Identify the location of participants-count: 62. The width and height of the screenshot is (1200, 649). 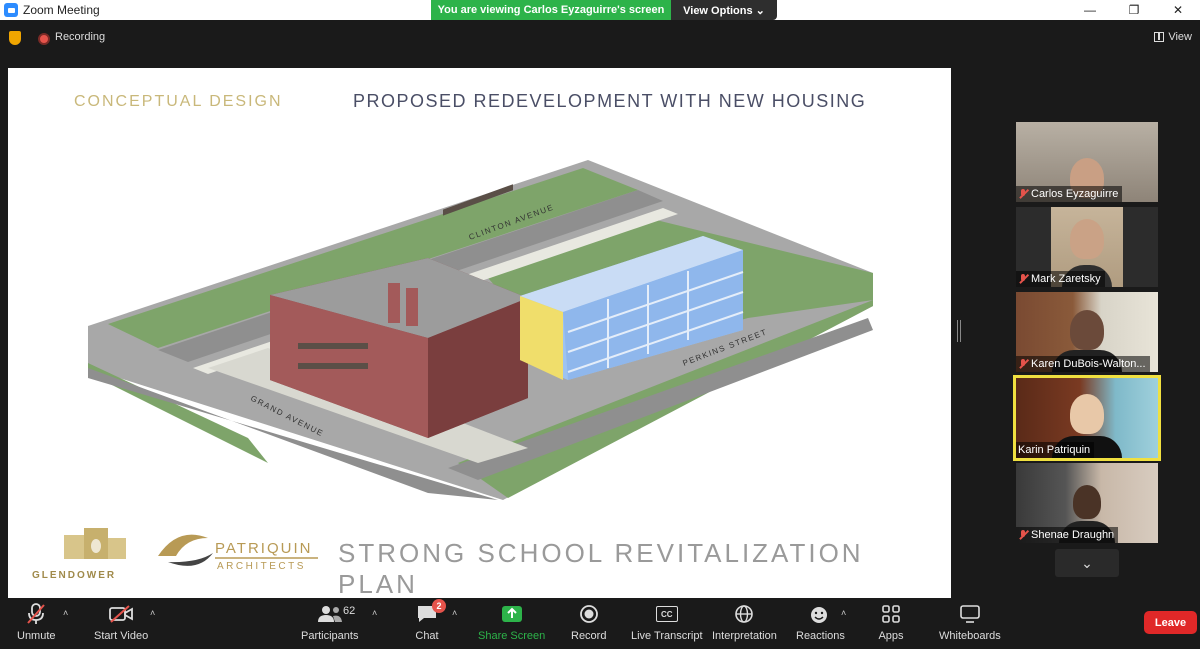
(349, 611).